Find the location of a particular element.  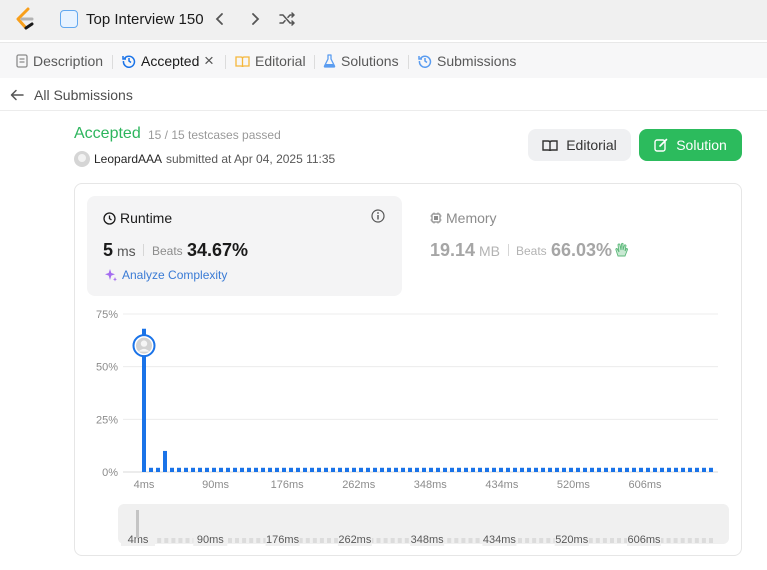

arrow-left-icon is located at coordinates (17, 95).